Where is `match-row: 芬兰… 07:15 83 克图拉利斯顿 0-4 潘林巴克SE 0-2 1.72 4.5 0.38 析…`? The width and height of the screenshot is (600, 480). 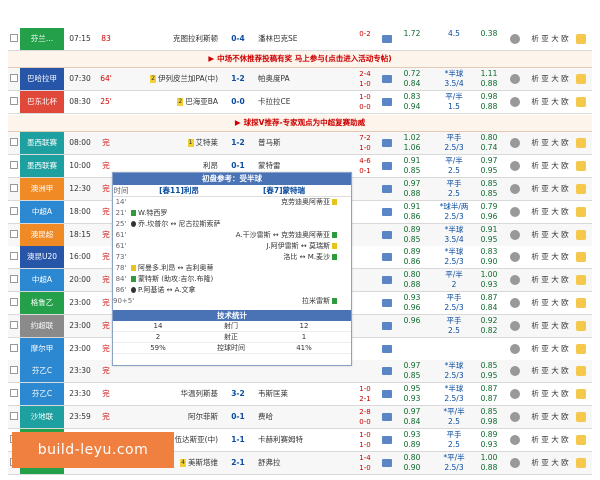
match-row: 芬兰… 07:15 83 克图拉利斯顿 0-4 潘林巴克SE 0-2 1.72 4.5 0.38 析… is located at coordinates (300, 39).